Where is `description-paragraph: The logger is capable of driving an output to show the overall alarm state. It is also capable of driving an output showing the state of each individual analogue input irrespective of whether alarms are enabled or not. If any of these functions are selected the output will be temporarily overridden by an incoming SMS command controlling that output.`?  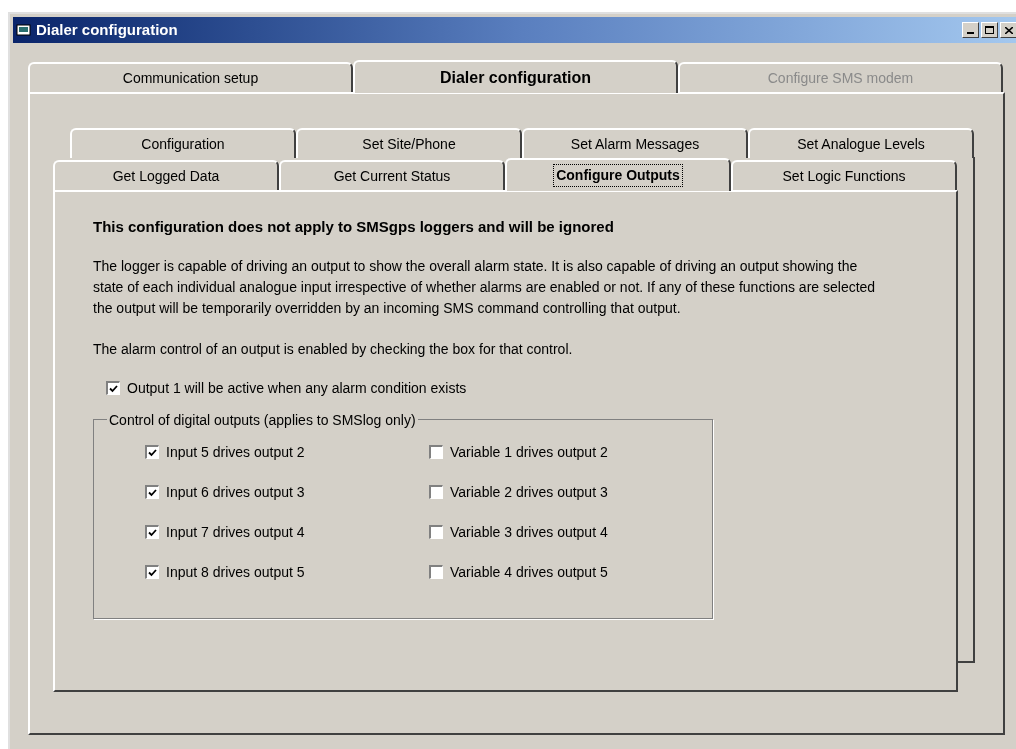
description-paragraph: The logger is capable of driving an output to show the overall alarm state. It is also capable of driving an output showing the state of each individual analogue input irrespective of whether alarms are enabled or not. If any of these functions are selected the output will be temporarily overridden by an incoming SMS command controlling that output. is located at coordinates (485, 287).